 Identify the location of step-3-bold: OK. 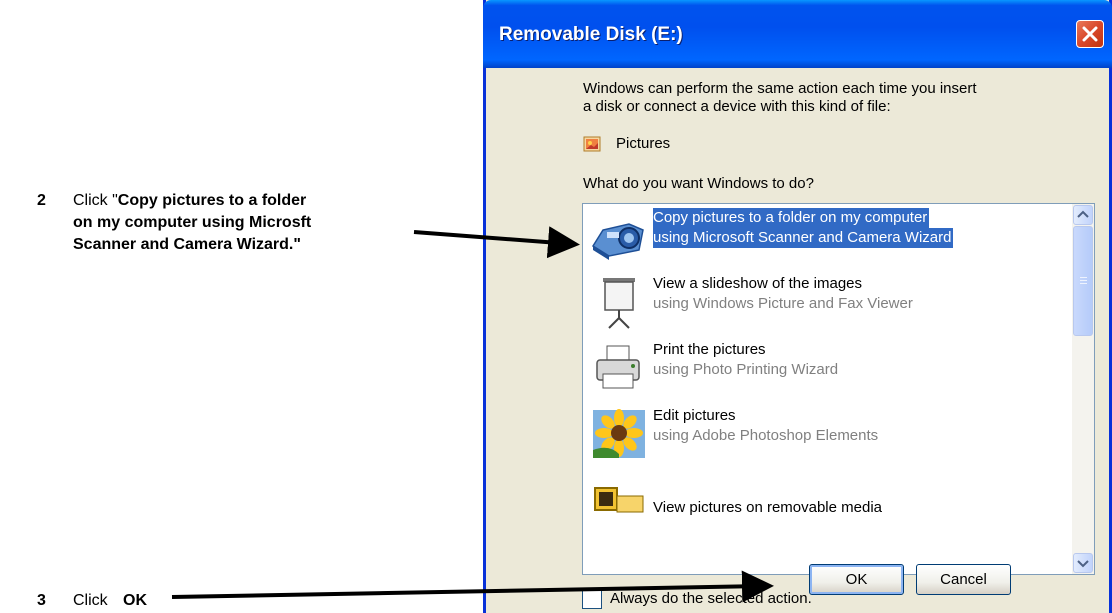
(135, 600).